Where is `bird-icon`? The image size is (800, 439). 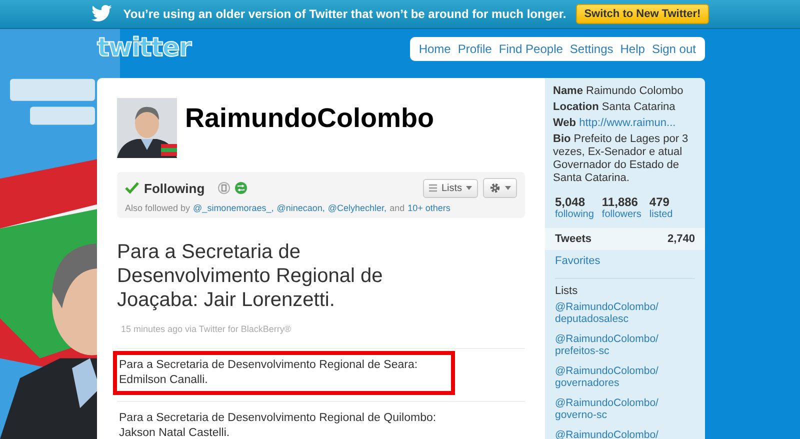 bird-icon is located at coordinates (102, 14).